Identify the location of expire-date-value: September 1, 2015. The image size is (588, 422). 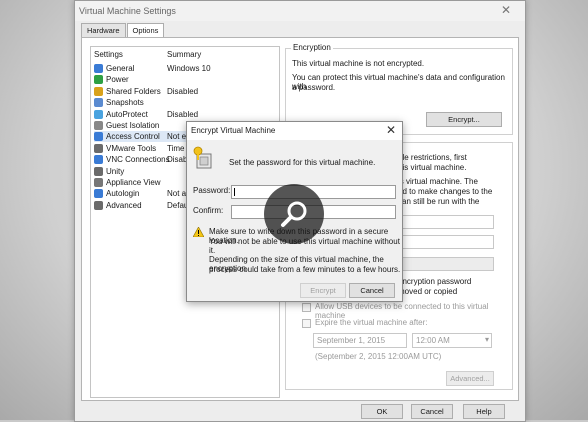
(351, 340).